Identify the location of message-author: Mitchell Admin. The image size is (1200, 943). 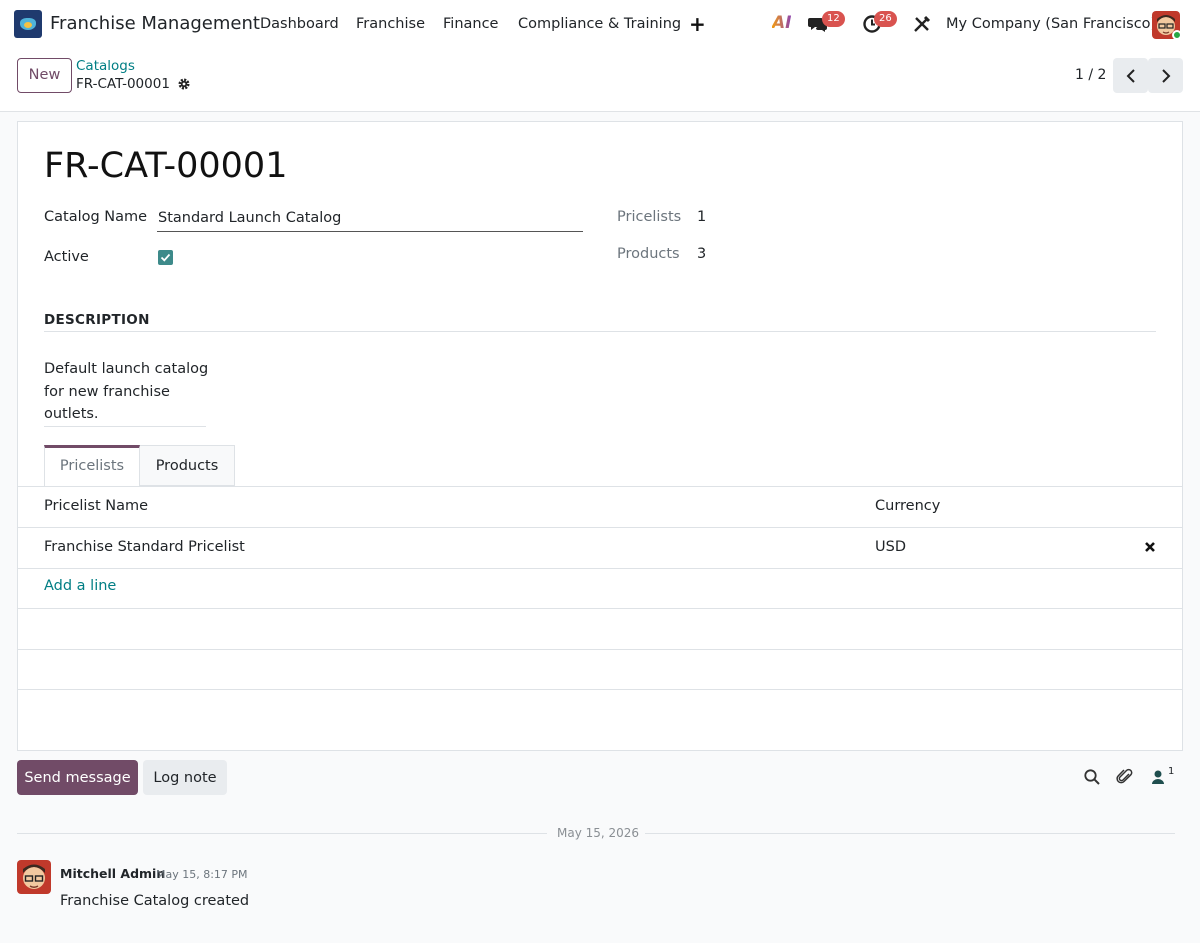
(112, 873).